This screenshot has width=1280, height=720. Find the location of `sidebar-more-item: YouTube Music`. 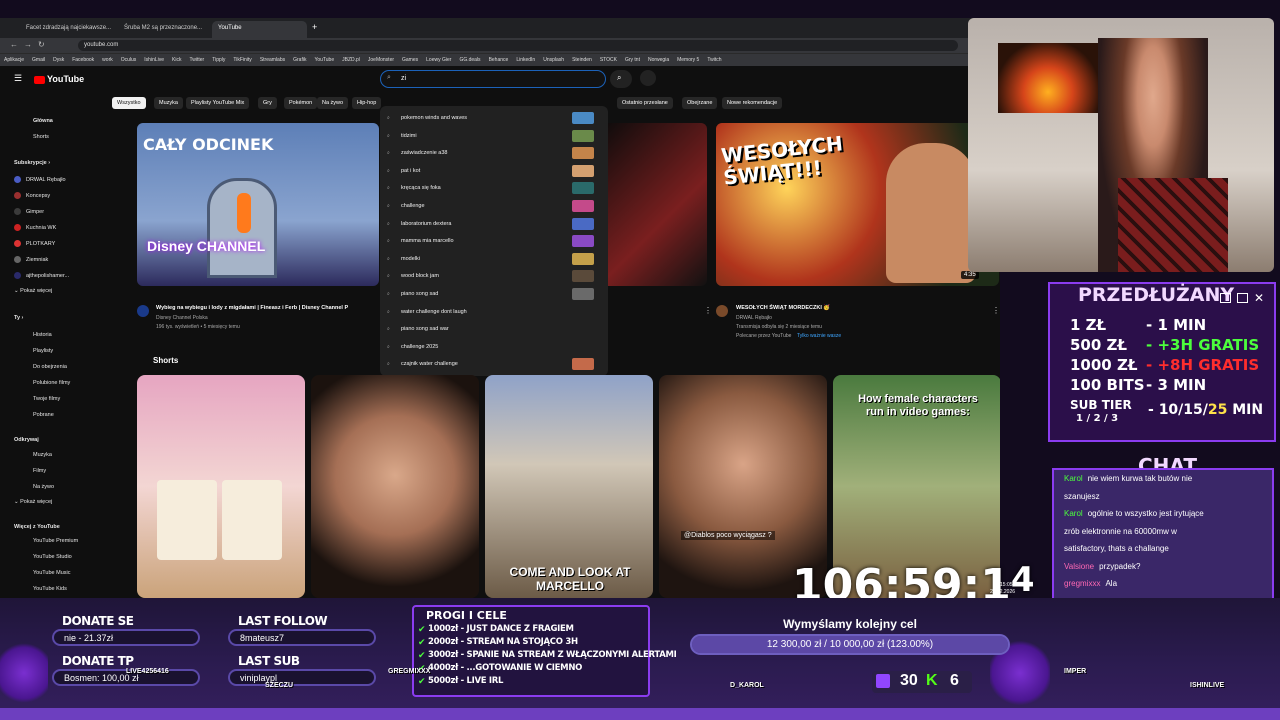

sidebar-more-item: YouTube Music is located at coordinates (52, 573).